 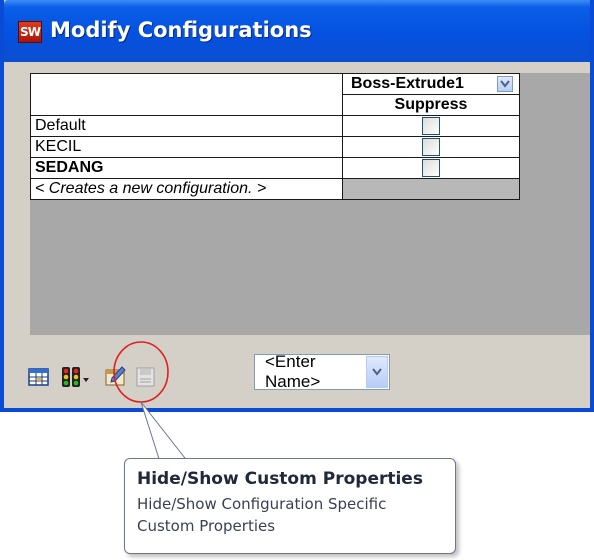 I want to click on table-row: Default, so click(x=275, y=126).